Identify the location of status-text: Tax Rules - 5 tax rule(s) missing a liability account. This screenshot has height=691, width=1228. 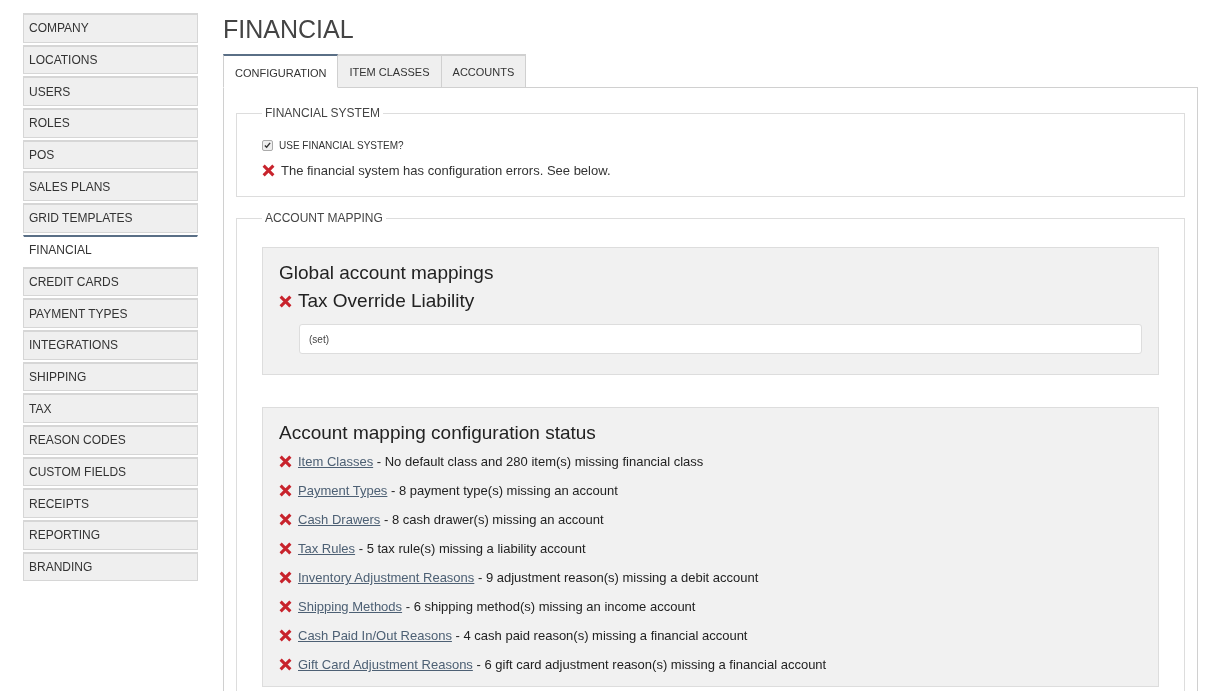
(442, 548).